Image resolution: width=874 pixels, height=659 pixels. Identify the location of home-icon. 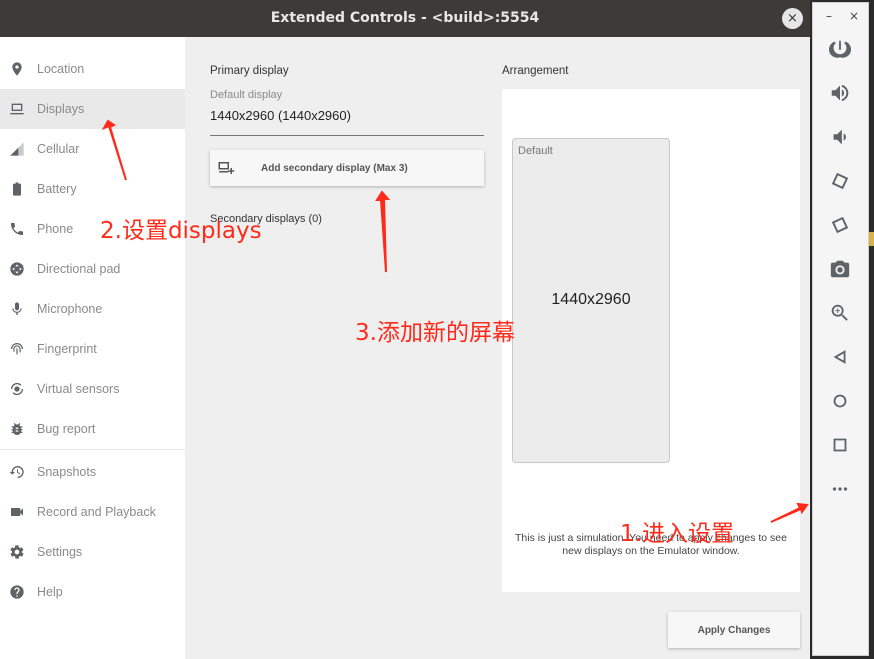
(840, 401).